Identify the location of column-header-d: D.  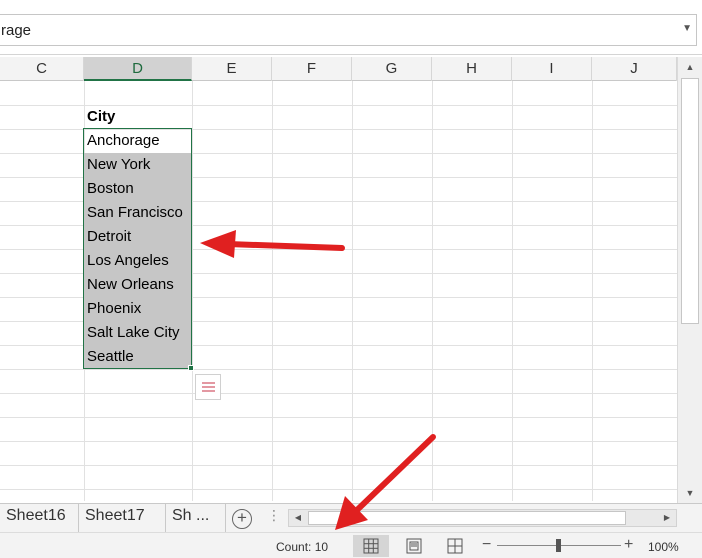
(138, 69).